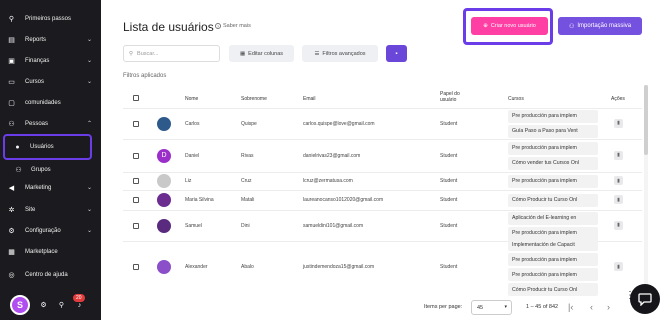 The height and width of the screenshot is (320, 670). Describe the element at coordinates (196, 267) in the screenshot. I see `cell-name: Alexander` at that location.